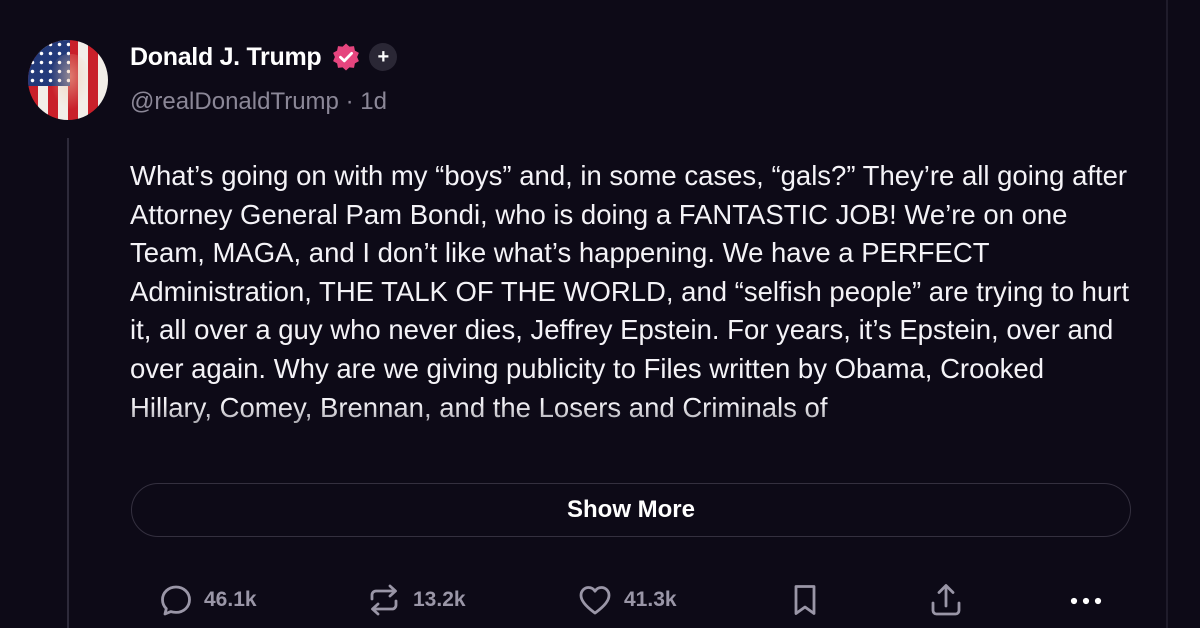  I want to click on bookmark-button, so click(805, 600).